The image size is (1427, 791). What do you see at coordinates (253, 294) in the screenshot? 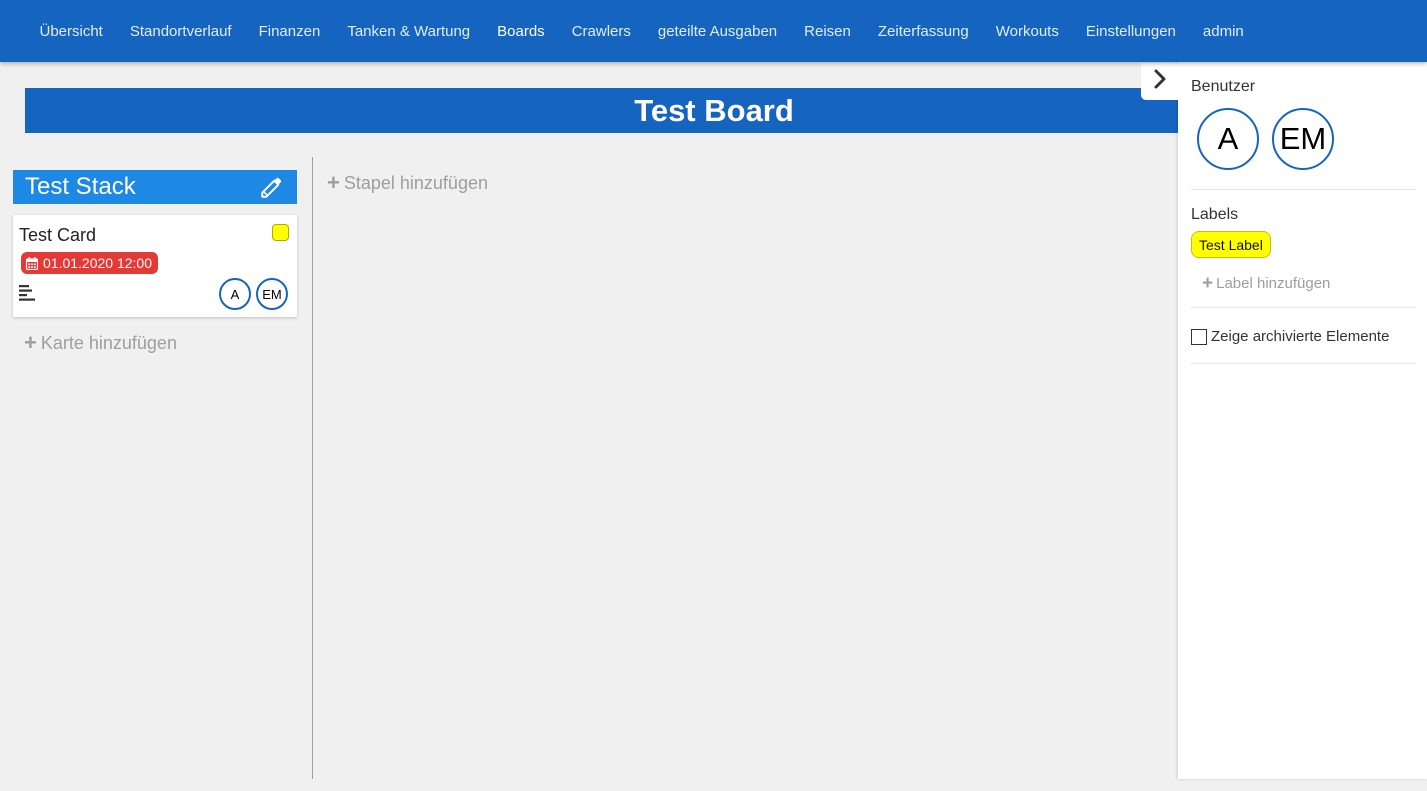
I see `card-assignees: A EM` at bounding box center [253, 294].